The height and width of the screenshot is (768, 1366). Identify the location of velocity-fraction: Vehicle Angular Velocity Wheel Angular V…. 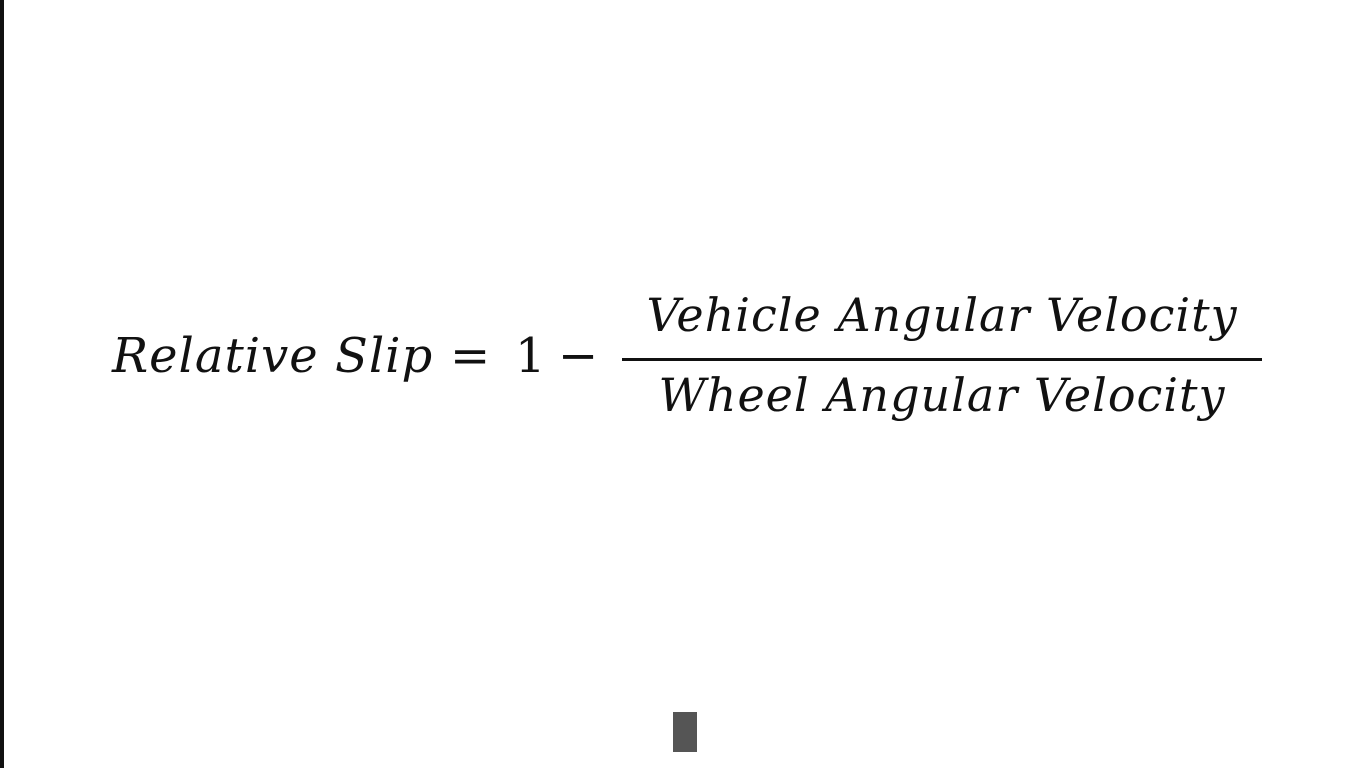
(942, 358).